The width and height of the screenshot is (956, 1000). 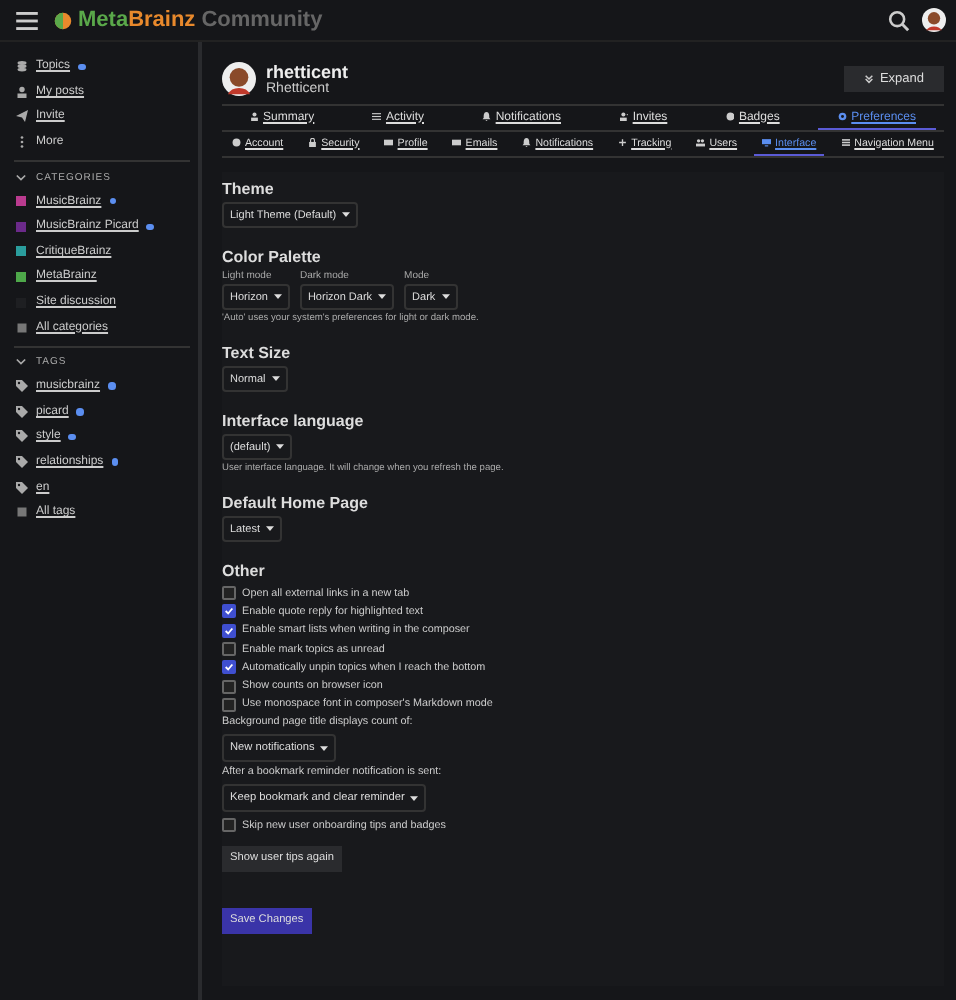 I want to click on section-title: Interface language, so click(x=294, y=421).